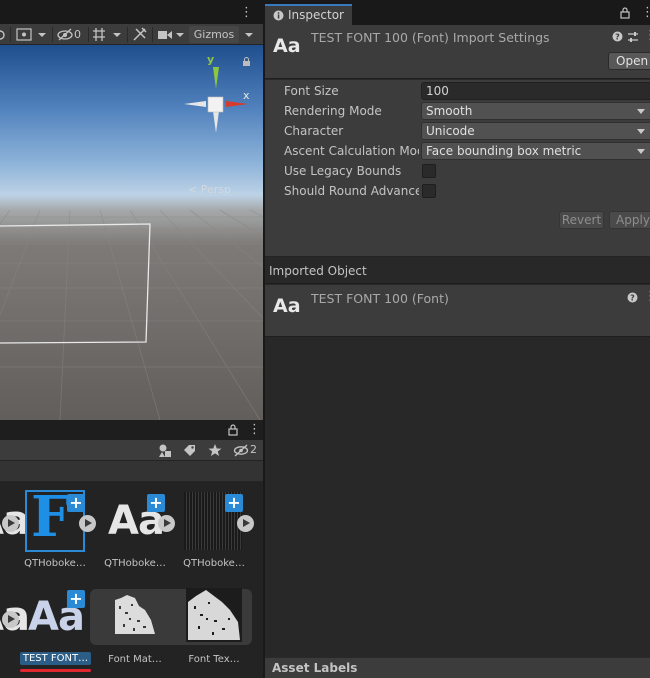 The image size is (650, 678). Describe the element at coordinates (287, 46) in the screenshot. I see `font-file-icon: Aa` at that location.